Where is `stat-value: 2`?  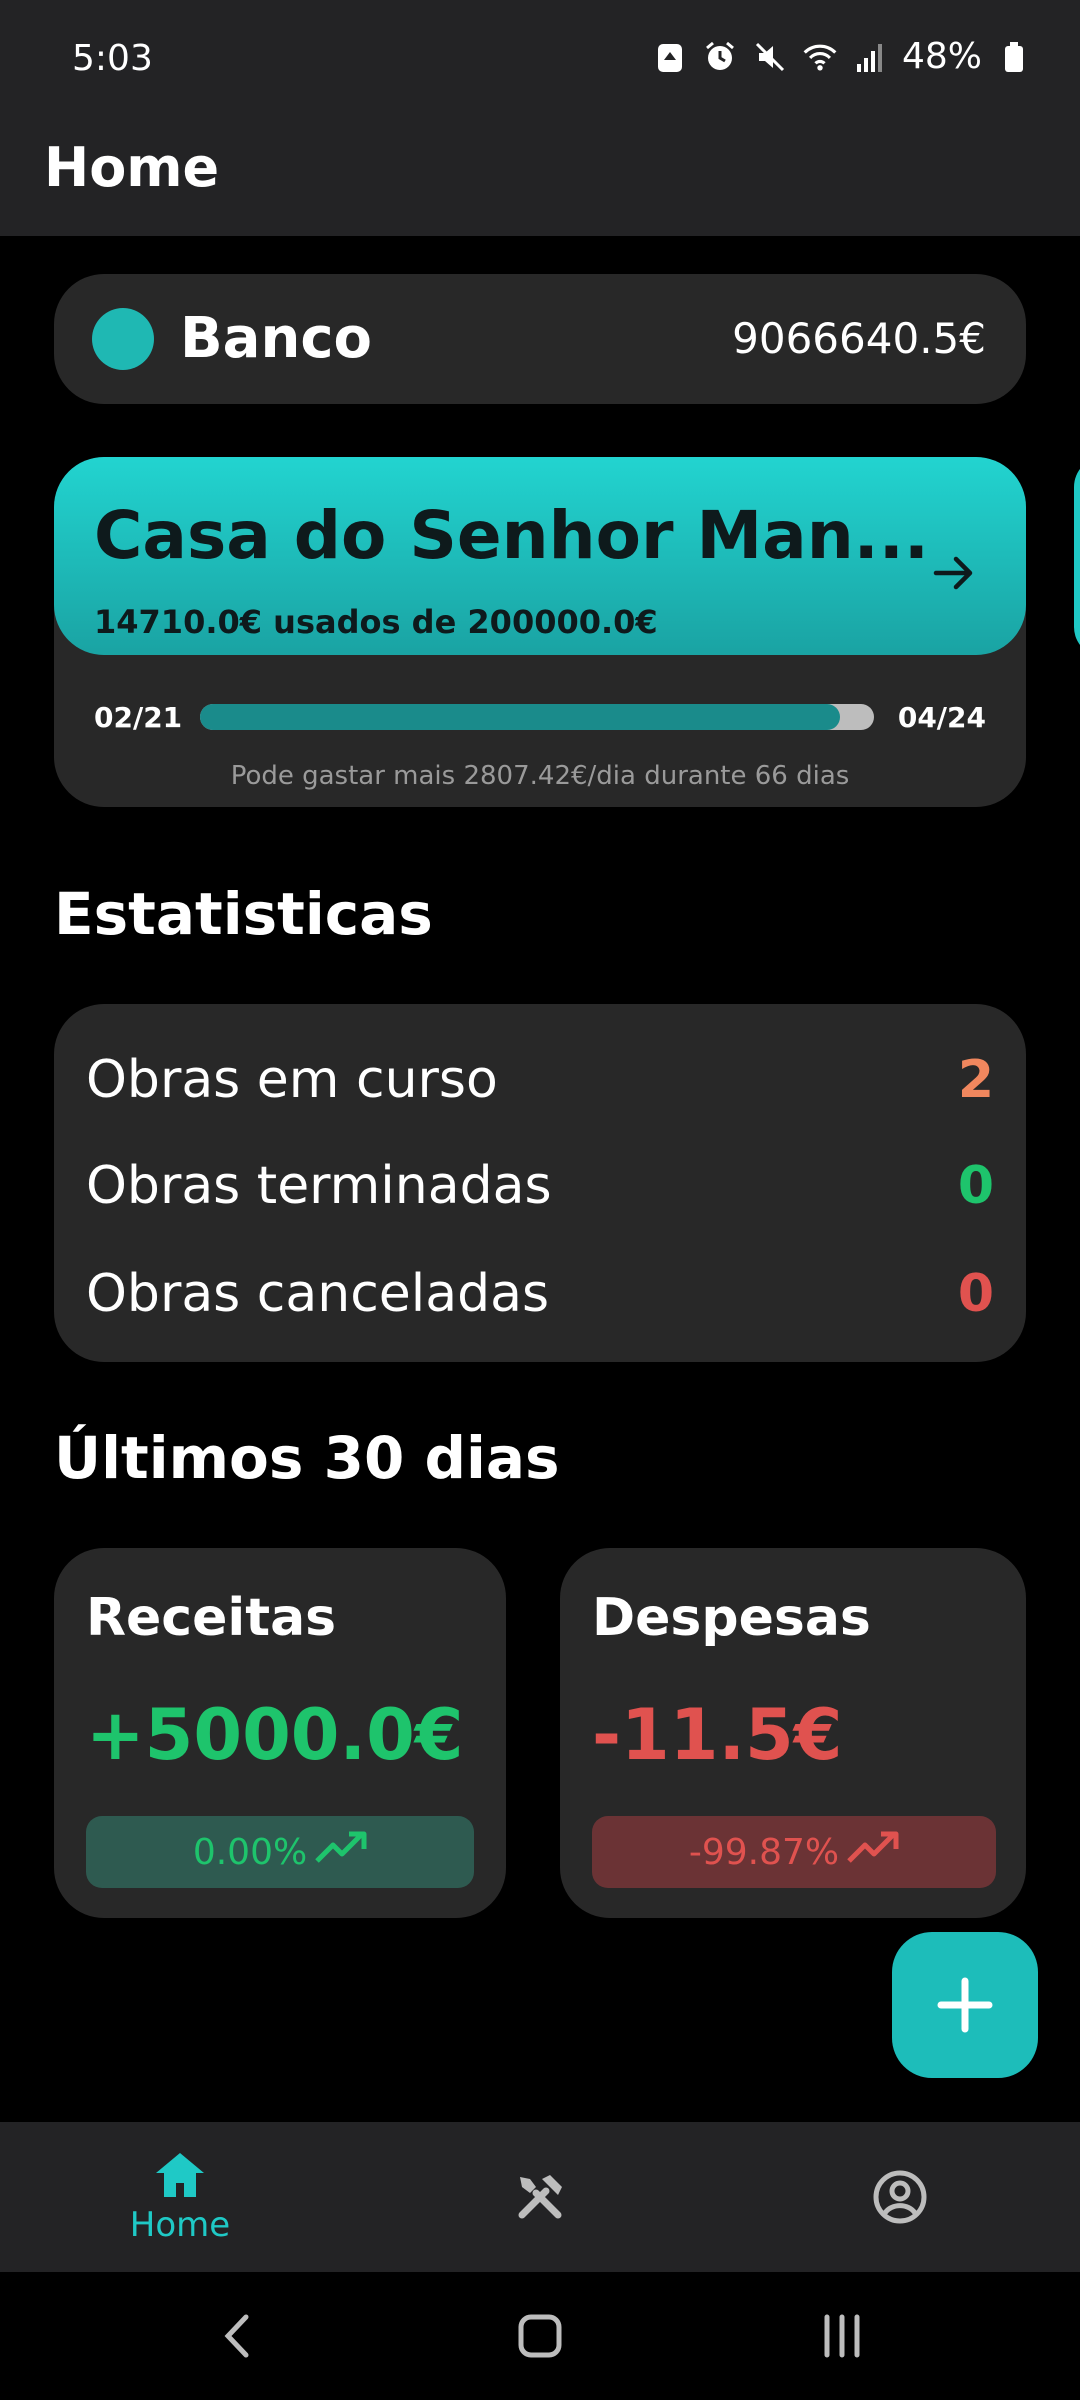 stat-value: 2 is located at coordinates (975, 1080).